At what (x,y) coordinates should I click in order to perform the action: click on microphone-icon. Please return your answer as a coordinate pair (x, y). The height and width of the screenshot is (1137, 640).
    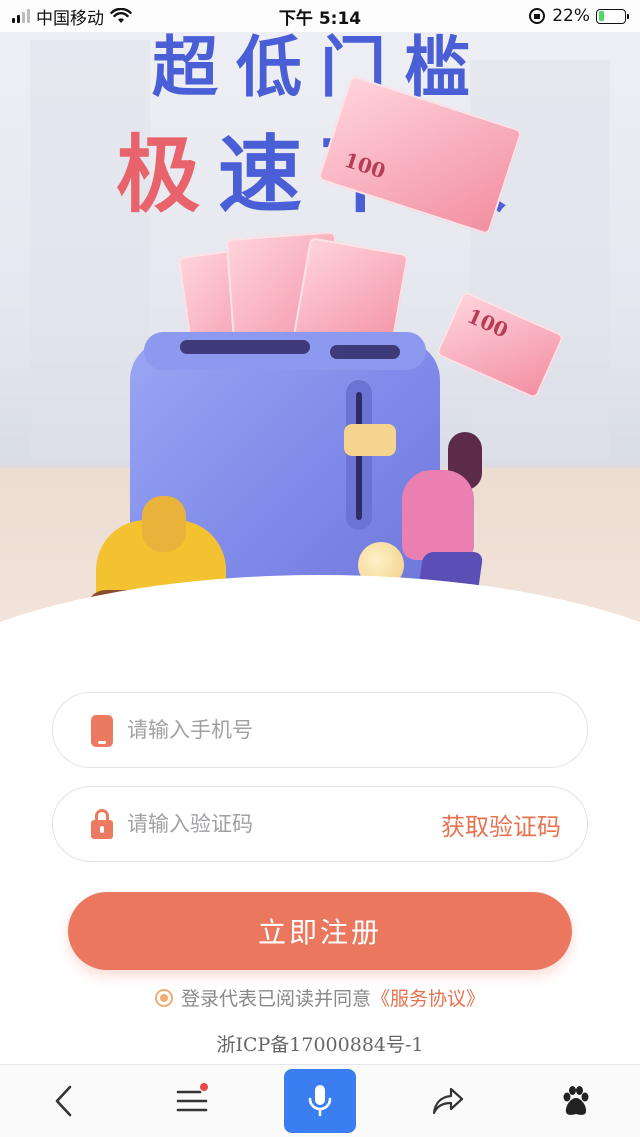
    Looking at the image, I should click on (320, 1101).